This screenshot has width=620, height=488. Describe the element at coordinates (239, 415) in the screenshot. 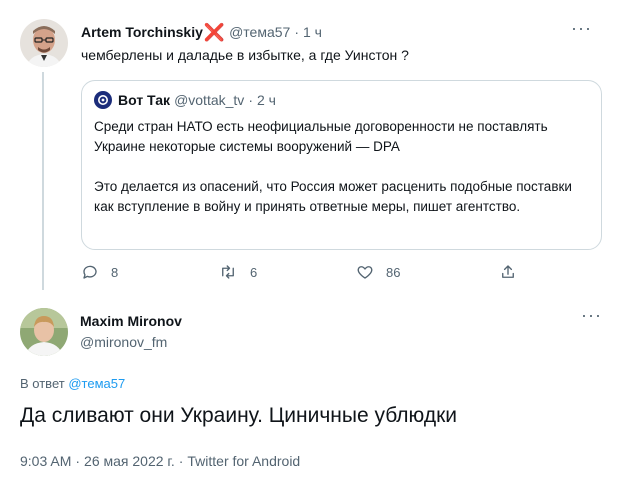

I see `tweet2-text: Да сливают они Украину. Циничные ублюдки` at that location.